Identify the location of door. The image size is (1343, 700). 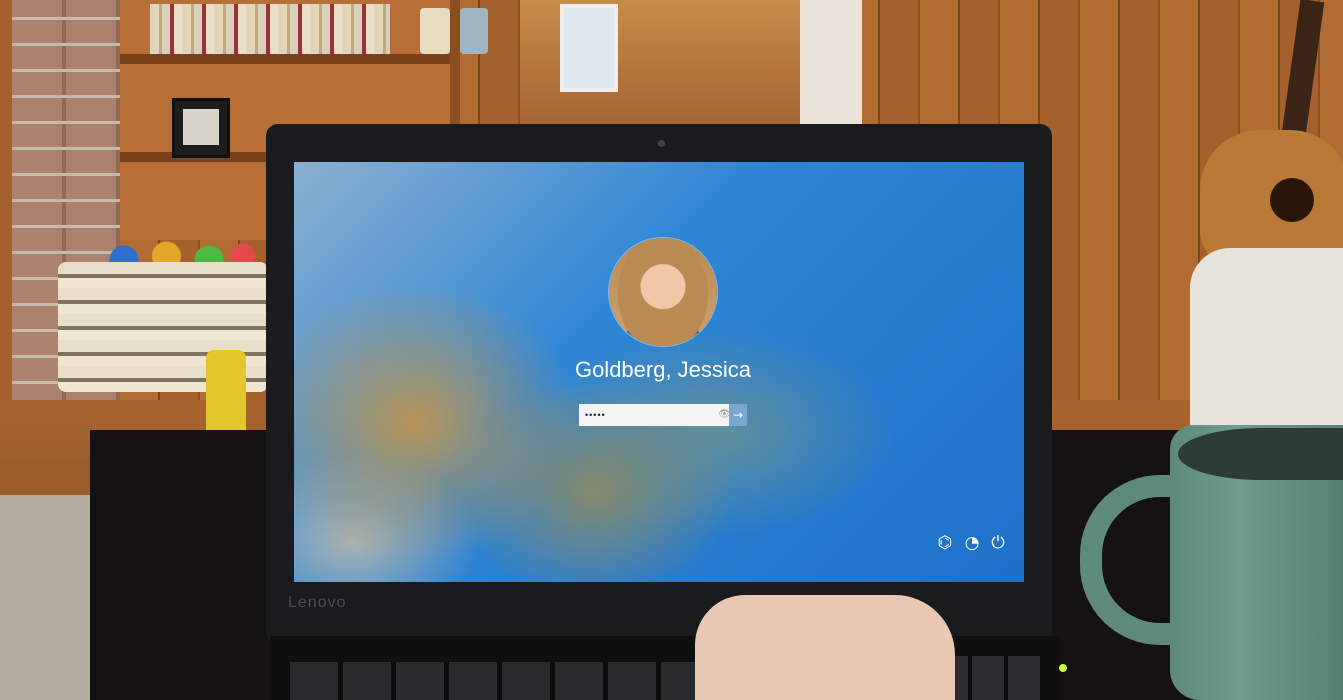
(831, 64).